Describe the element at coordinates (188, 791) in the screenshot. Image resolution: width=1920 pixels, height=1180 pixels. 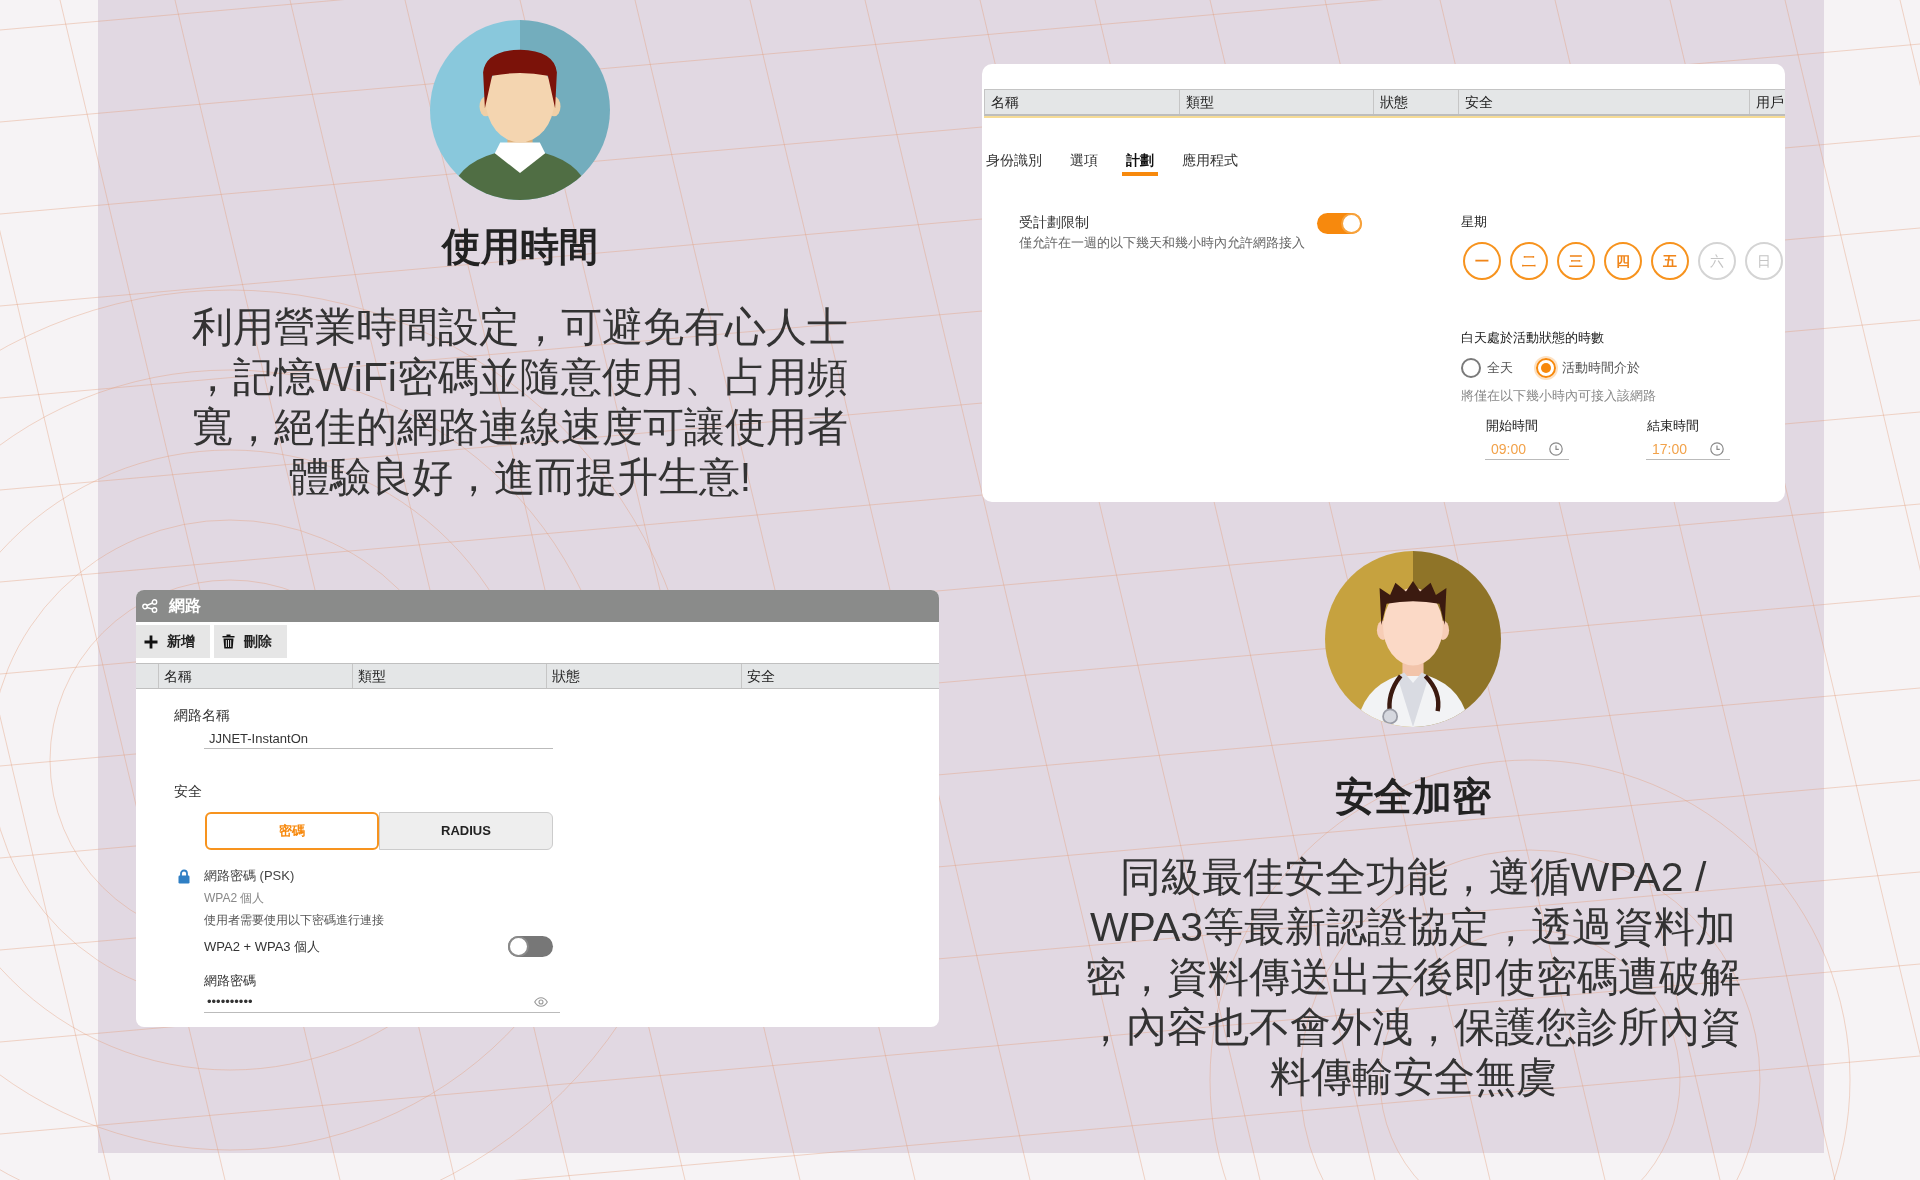
I see `field-label: 安全` at that location.